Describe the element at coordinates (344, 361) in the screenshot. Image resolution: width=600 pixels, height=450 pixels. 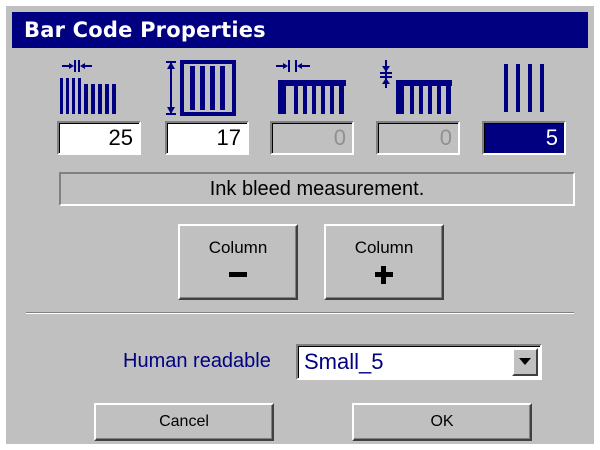
I see `human-readable-value: Small_5` at that location.